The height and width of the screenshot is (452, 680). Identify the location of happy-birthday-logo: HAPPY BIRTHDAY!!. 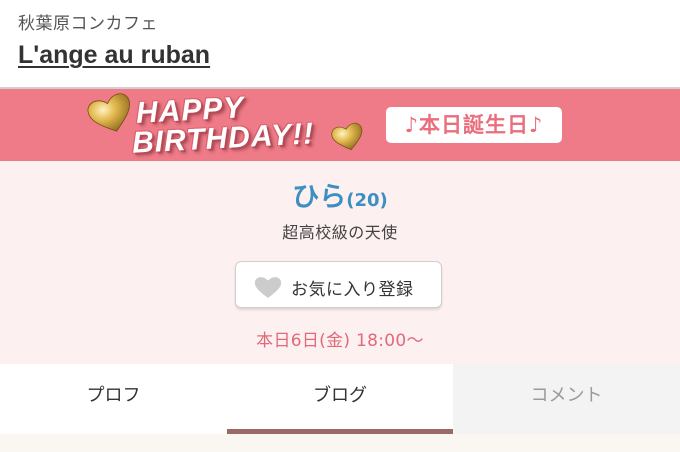
(236, 125).